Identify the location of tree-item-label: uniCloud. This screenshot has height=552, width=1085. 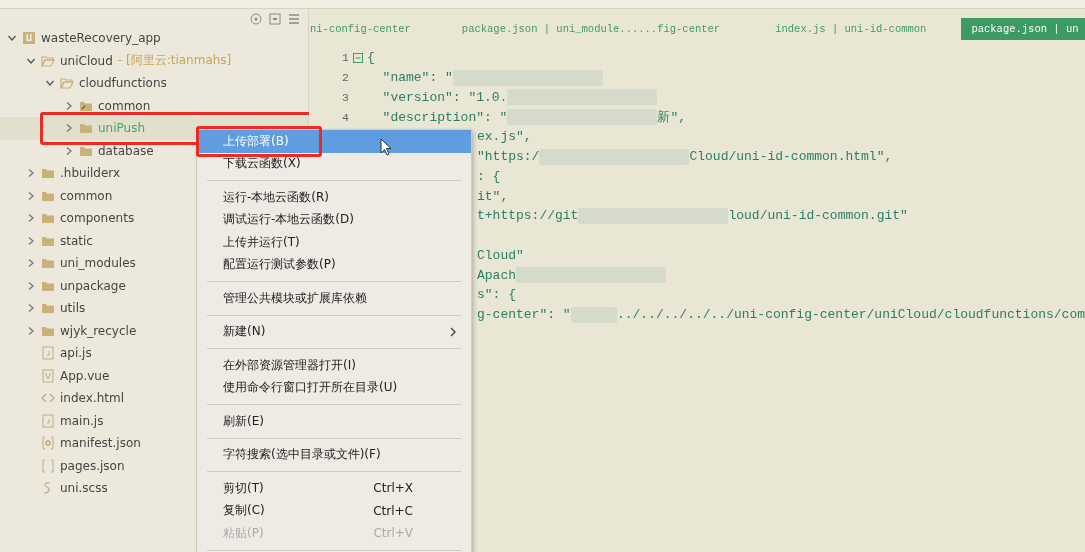
(86, 60).